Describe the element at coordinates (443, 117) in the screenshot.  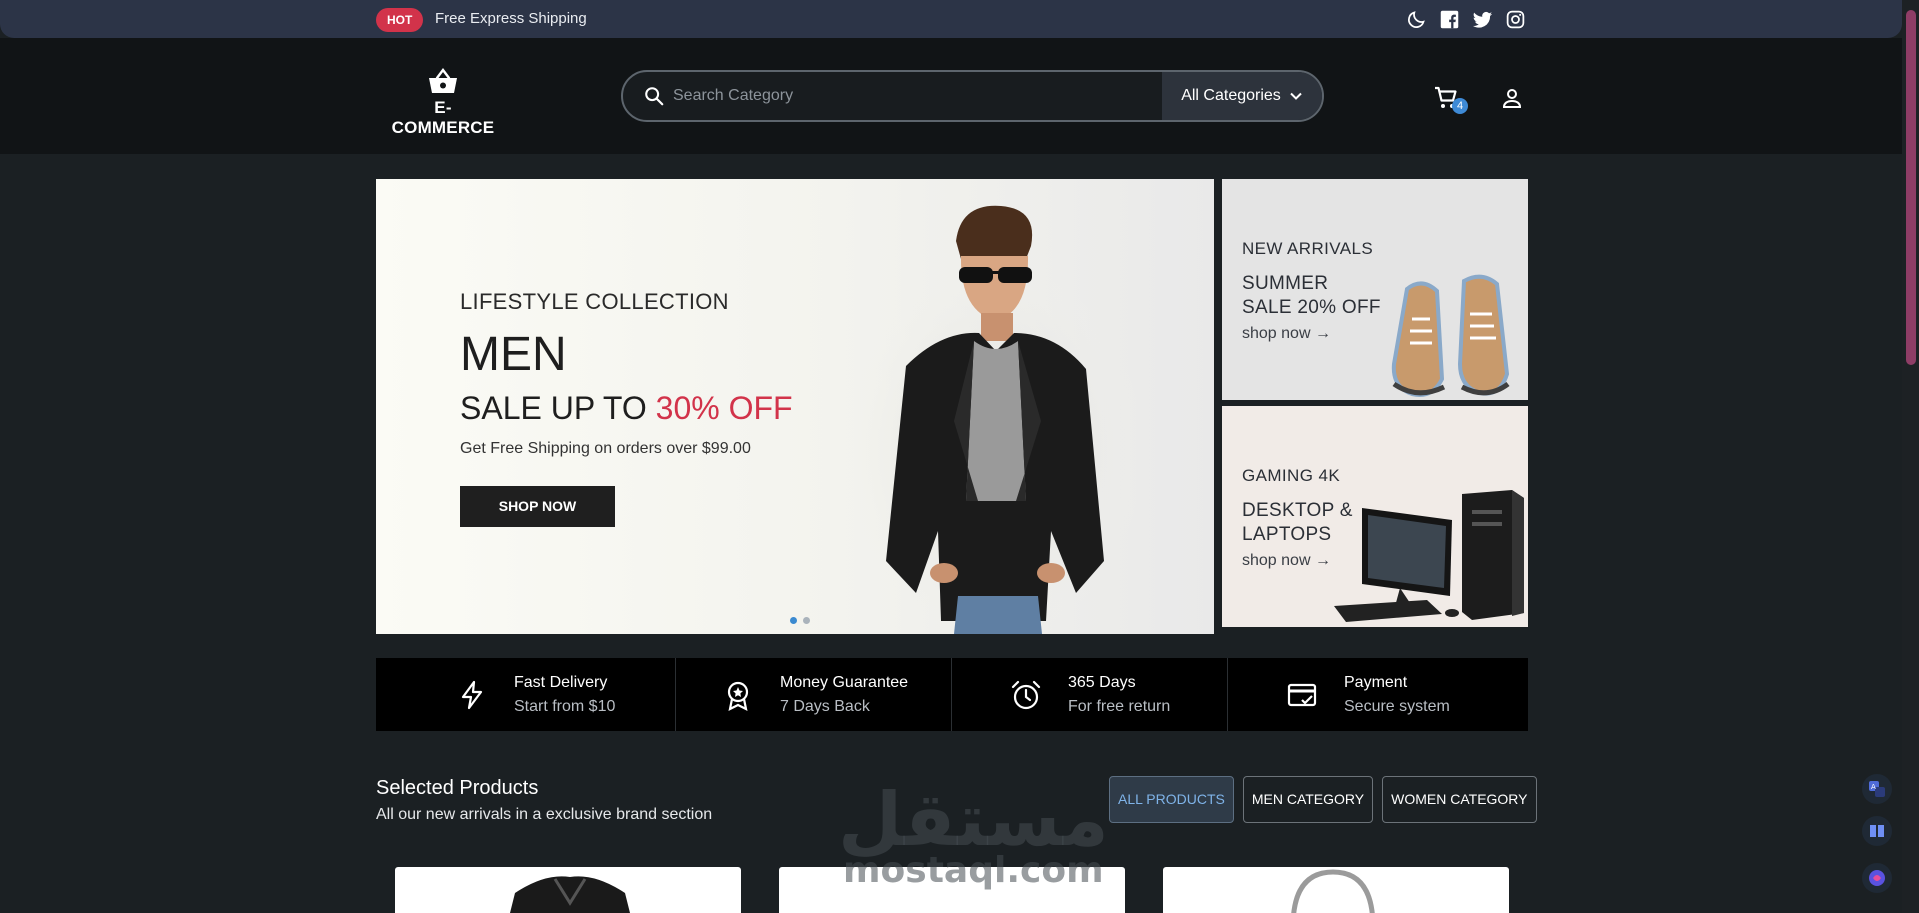
I see `logo-text: E-COMMERCE` at that location.